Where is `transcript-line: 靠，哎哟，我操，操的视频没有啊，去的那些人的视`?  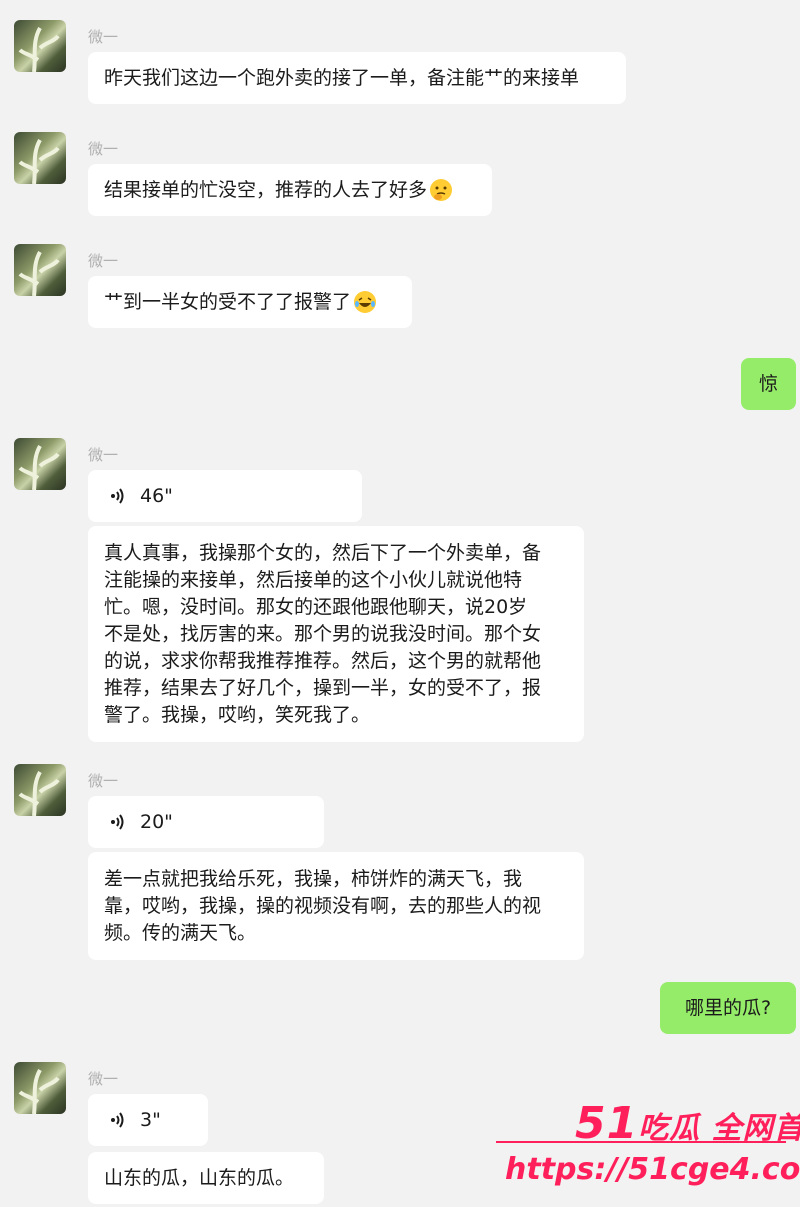
transcript-line: 靠，哎哟，我操，操的视频没有啊，去的那些人的视 is located at coordinates (323, 906).